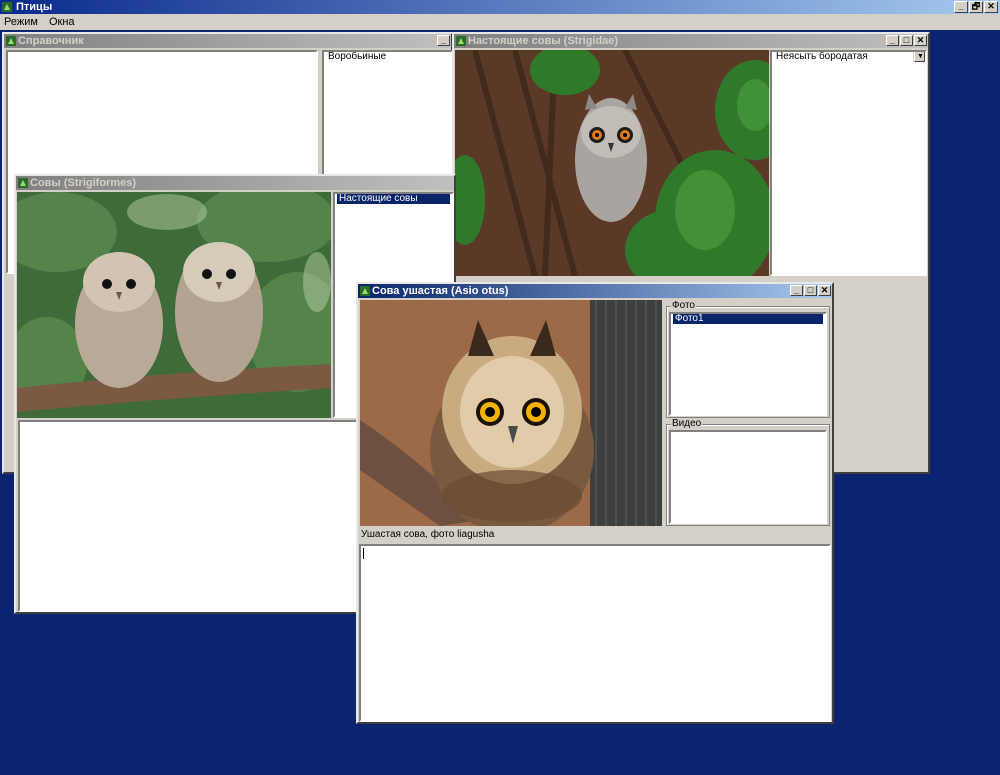 The height and width of the screenshot is (775, 1000). What do you see at coordinates (748, 364) in the screenshot?
I see `photo-list: Фото1Фото2Фото3Фото4` at bounding box center [748, 364].